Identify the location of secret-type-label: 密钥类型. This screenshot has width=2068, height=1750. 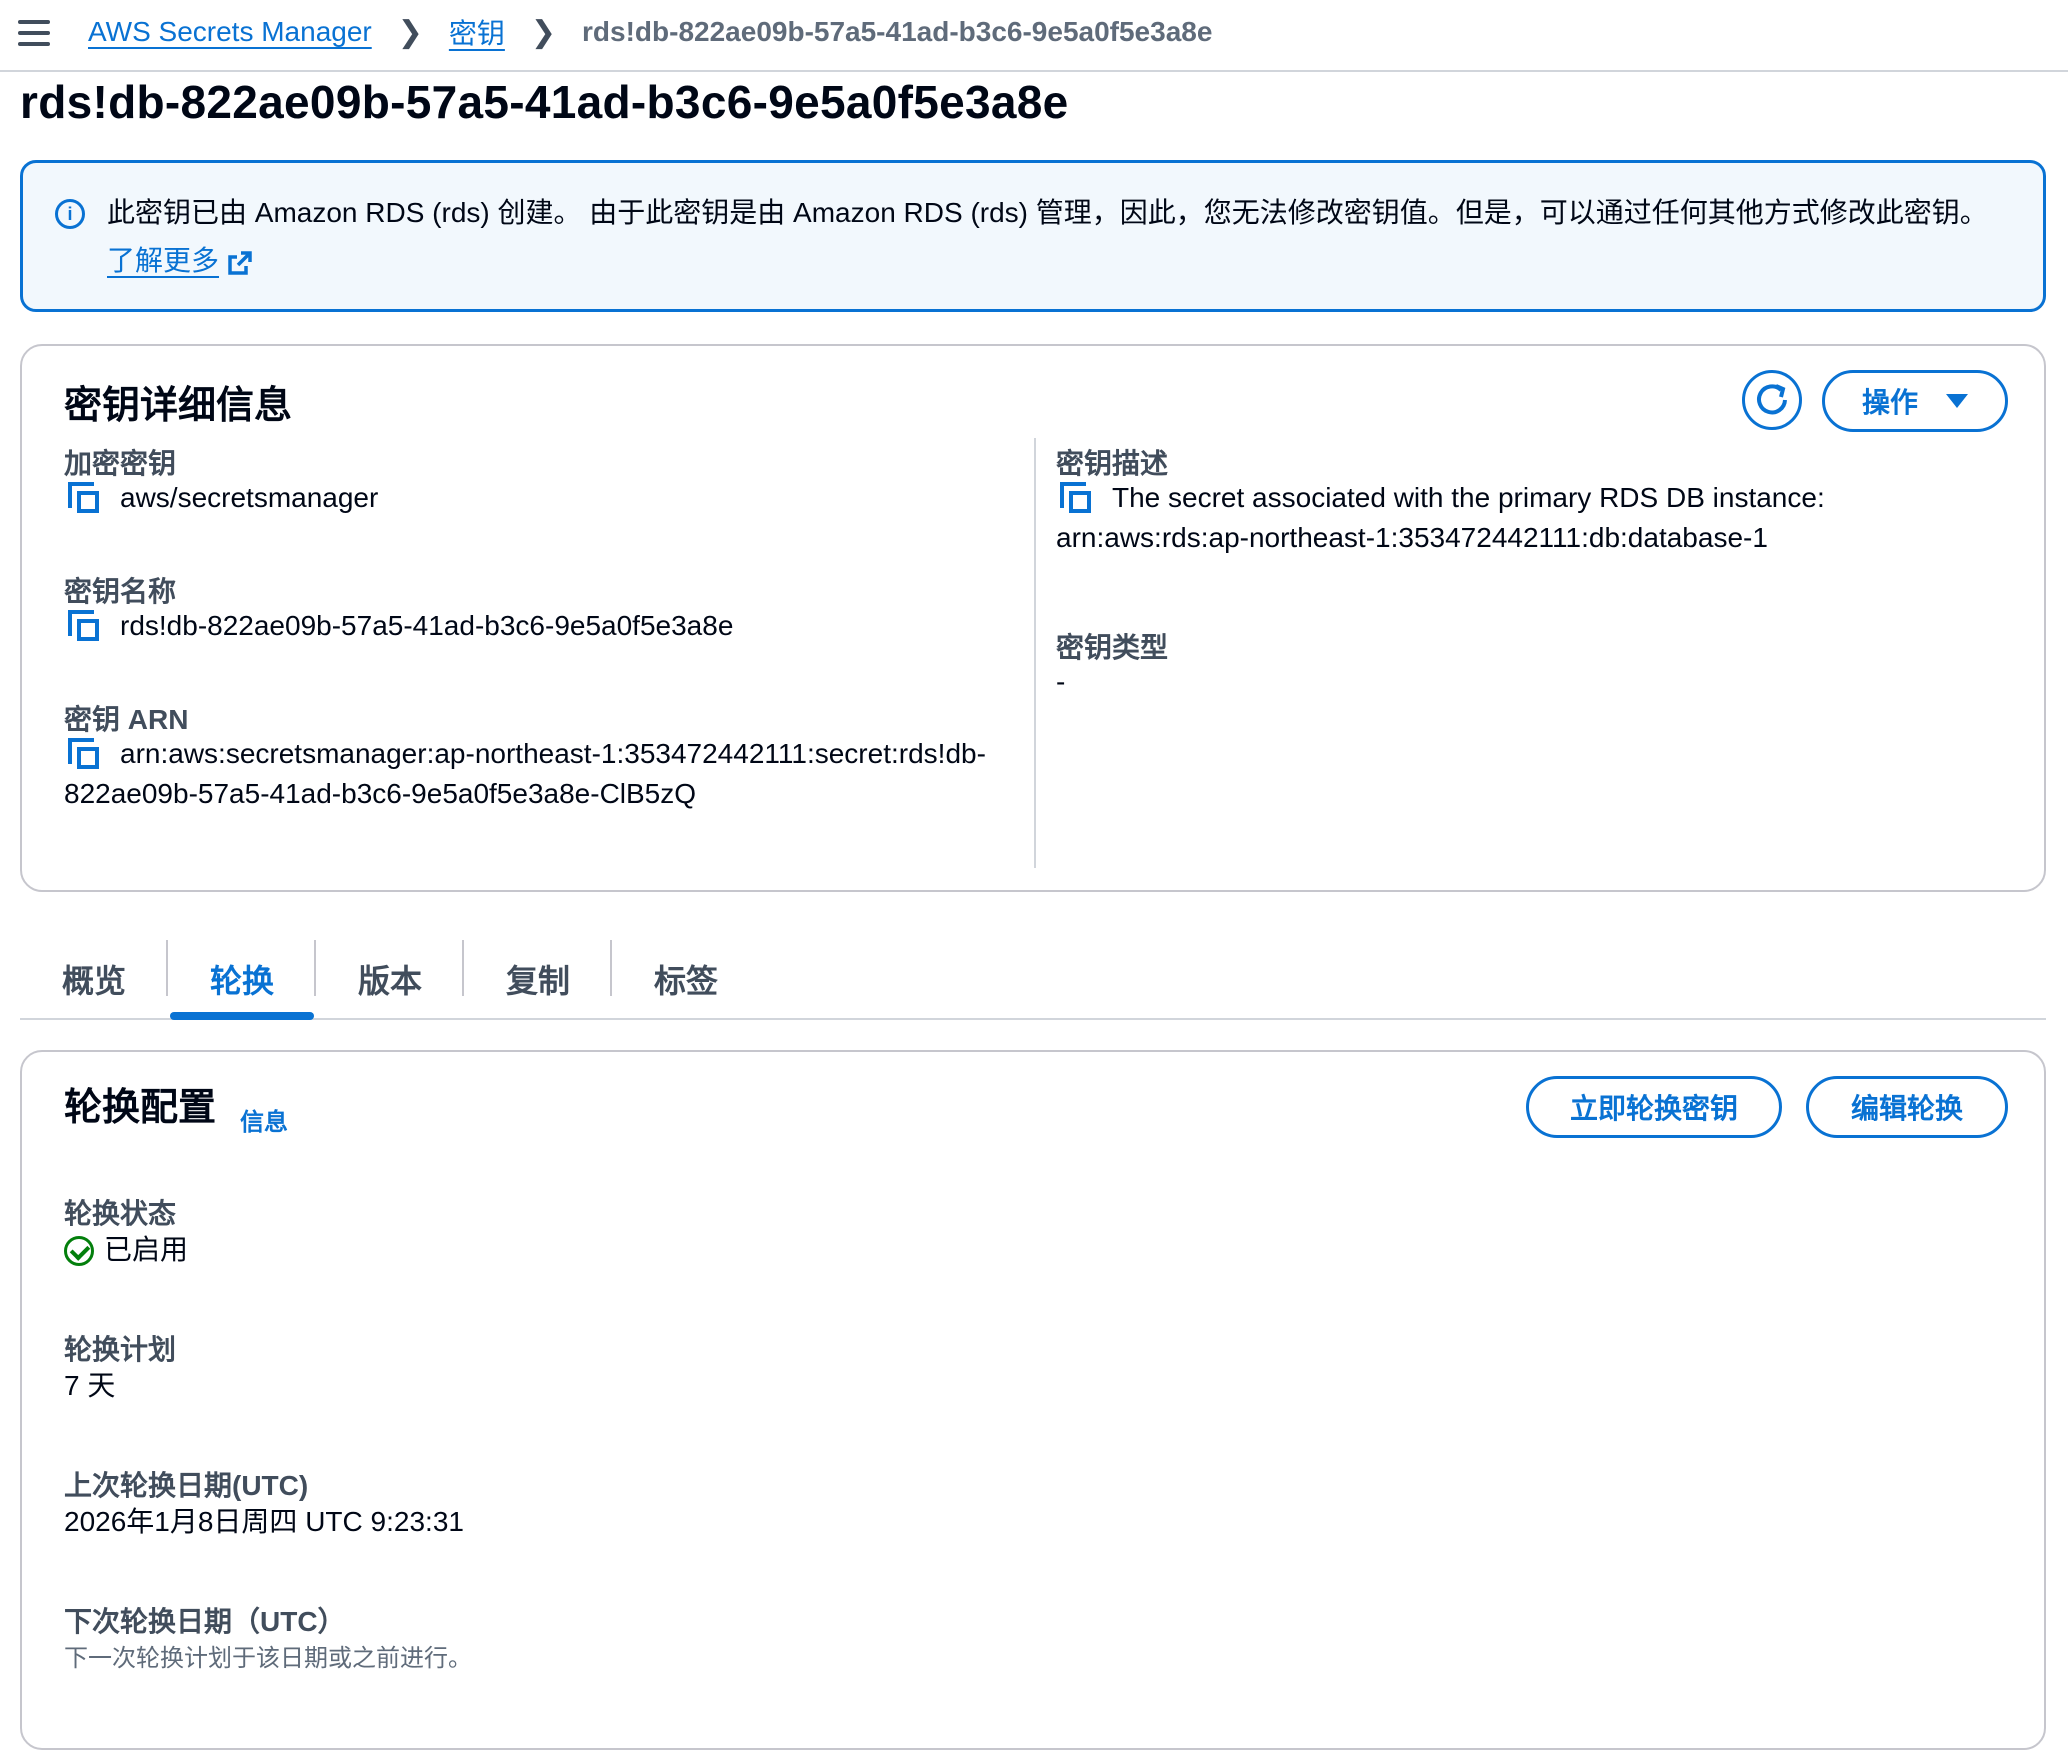
(1112, 647).